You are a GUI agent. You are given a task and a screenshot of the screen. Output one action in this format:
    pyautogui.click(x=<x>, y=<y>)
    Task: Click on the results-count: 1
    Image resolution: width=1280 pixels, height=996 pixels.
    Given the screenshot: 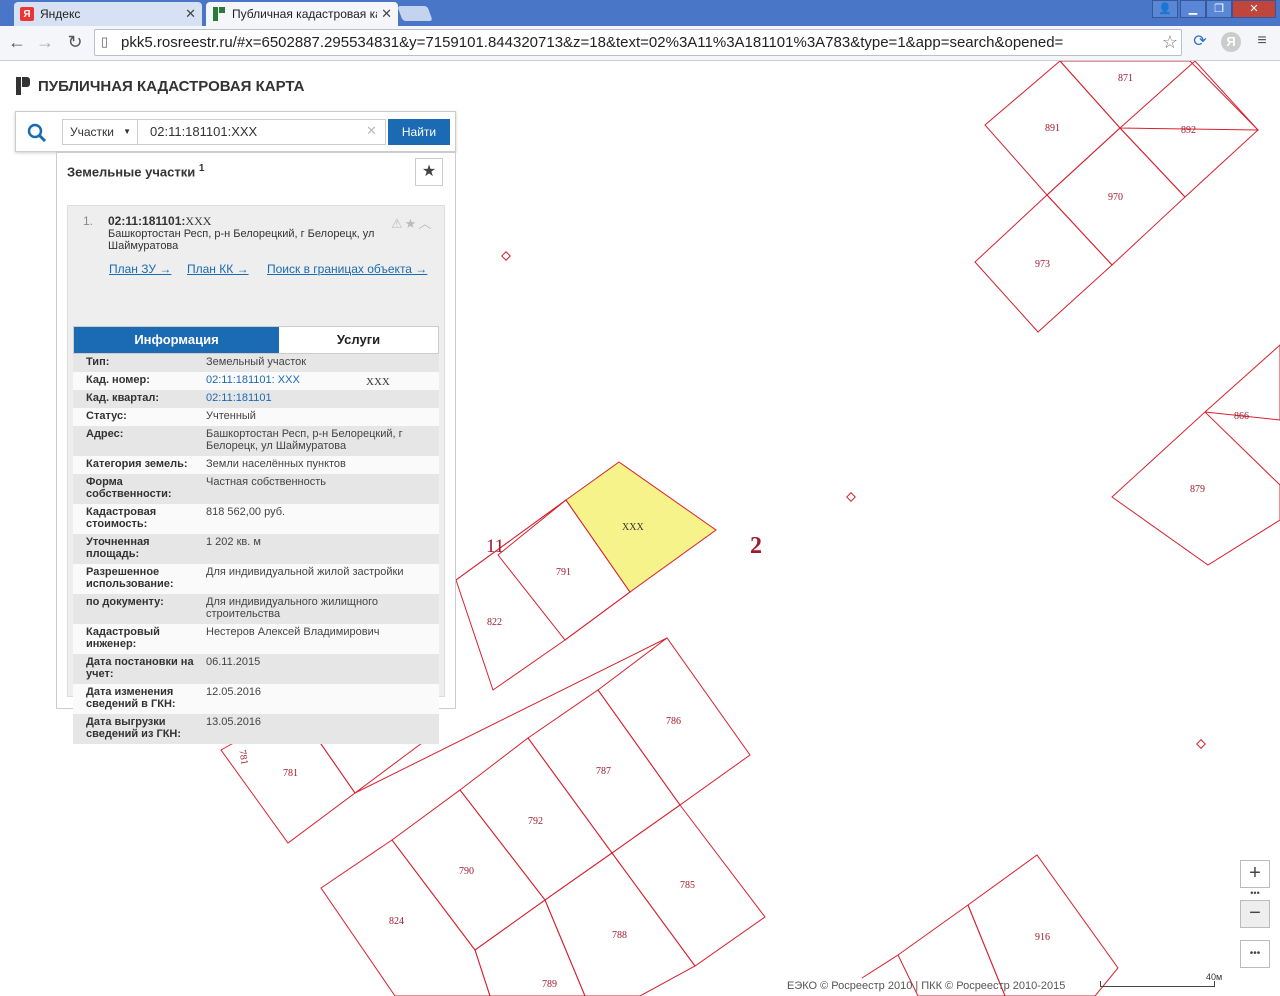 What is the action you would take?
    pyautogui.click(x=201, y=168)
    